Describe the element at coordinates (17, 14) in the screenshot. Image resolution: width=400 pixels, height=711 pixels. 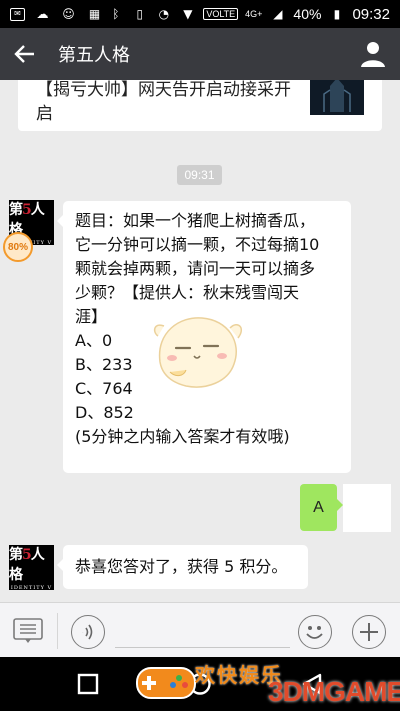
I see `email-icon: ✉` at that location.